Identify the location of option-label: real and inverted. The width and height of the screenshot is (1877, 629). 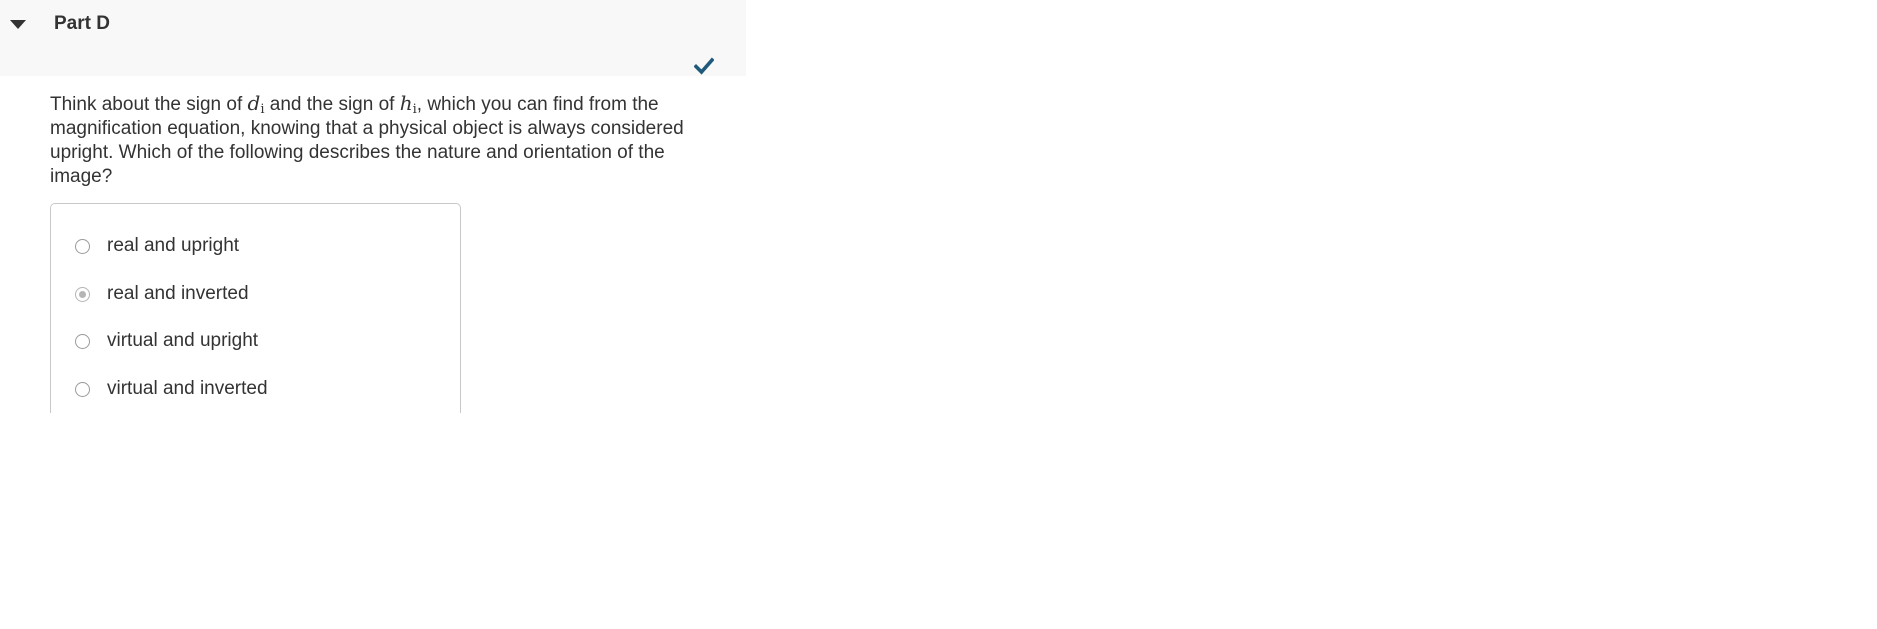
(178, 293).